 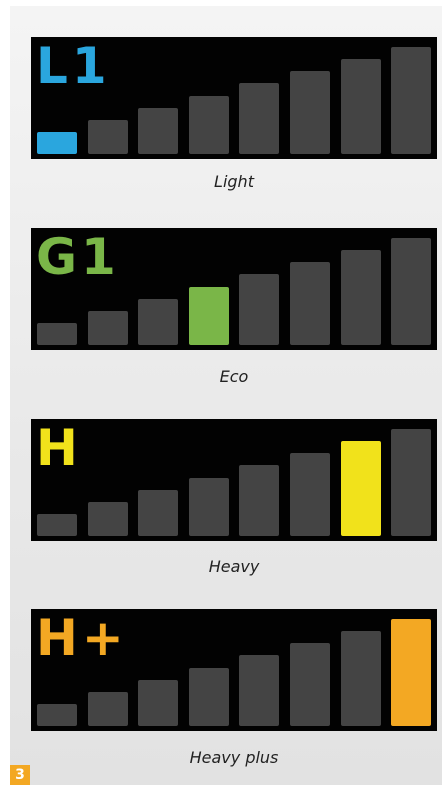 I want to click on mode-code: H+, so click(x=82, y=638).